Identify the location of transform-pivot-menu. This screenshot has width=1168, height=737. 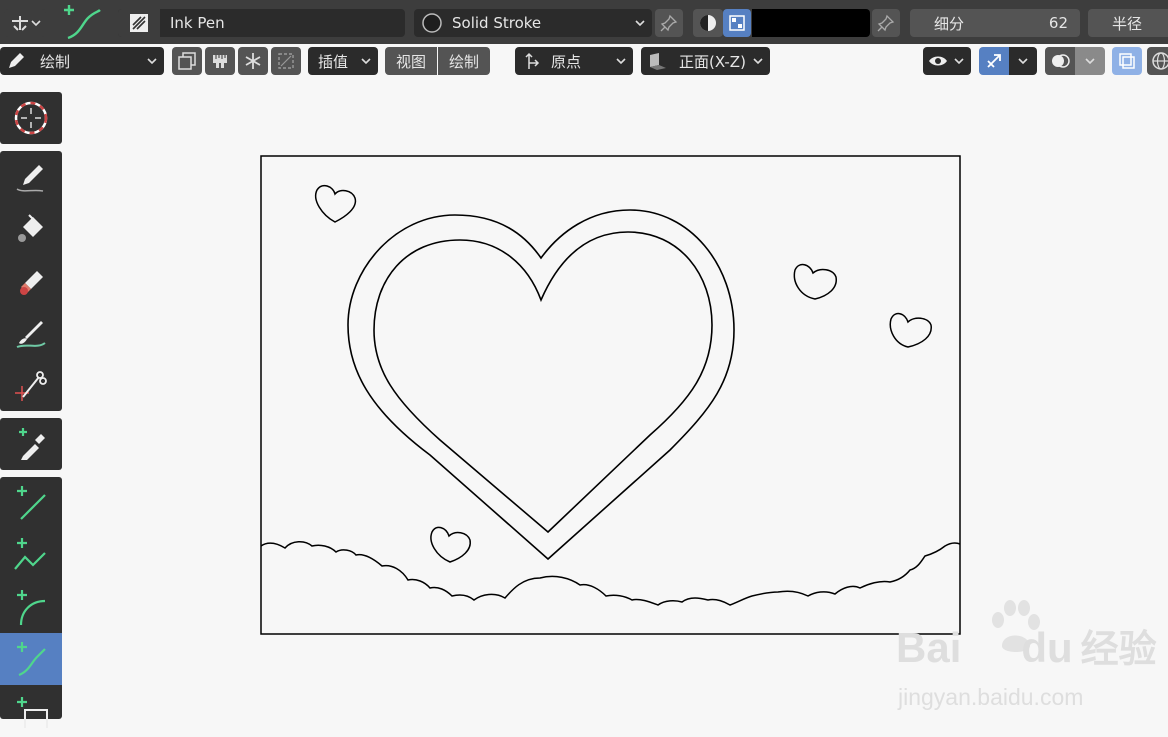
(25, 23).